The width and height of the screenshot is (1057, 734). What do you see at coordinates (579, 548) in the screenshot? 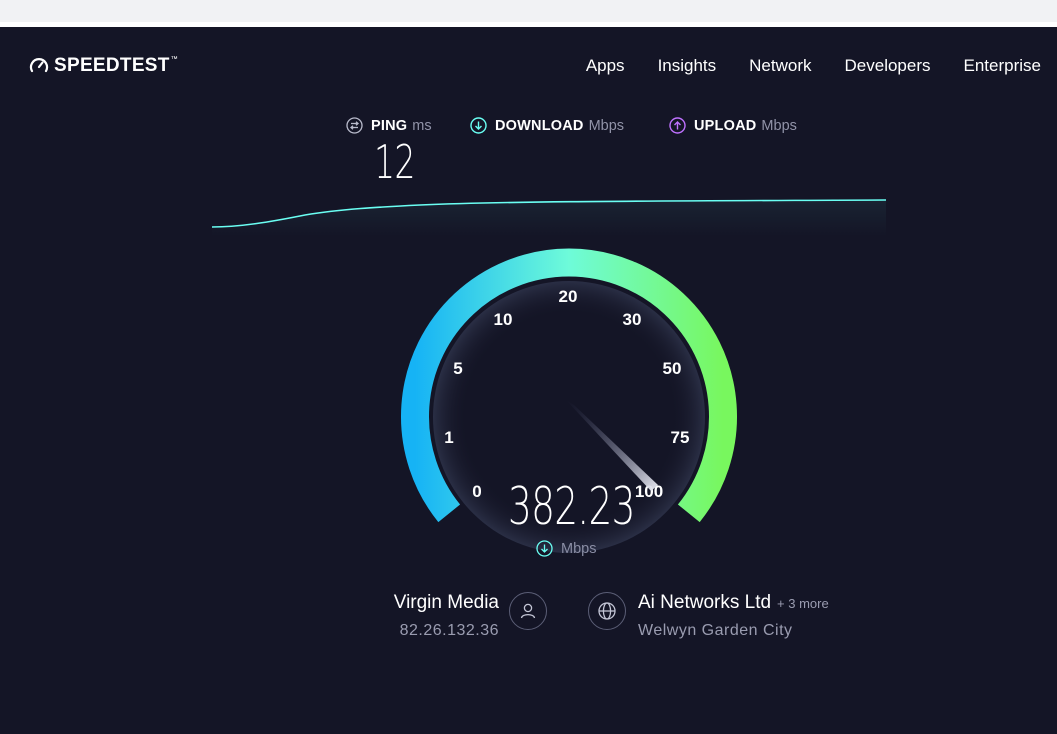
I see `gauge-unit-label: Mbps` at bounding box center [579, 548].